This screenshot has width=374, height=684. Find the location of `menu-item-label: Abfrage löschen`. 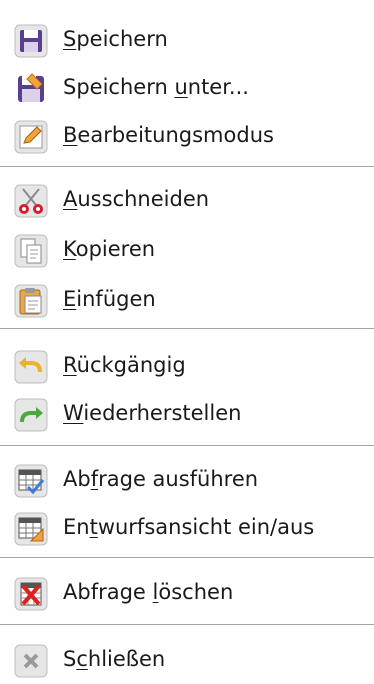

menu-item-label: Abfrage löschen is located at coordinates (148, 592).